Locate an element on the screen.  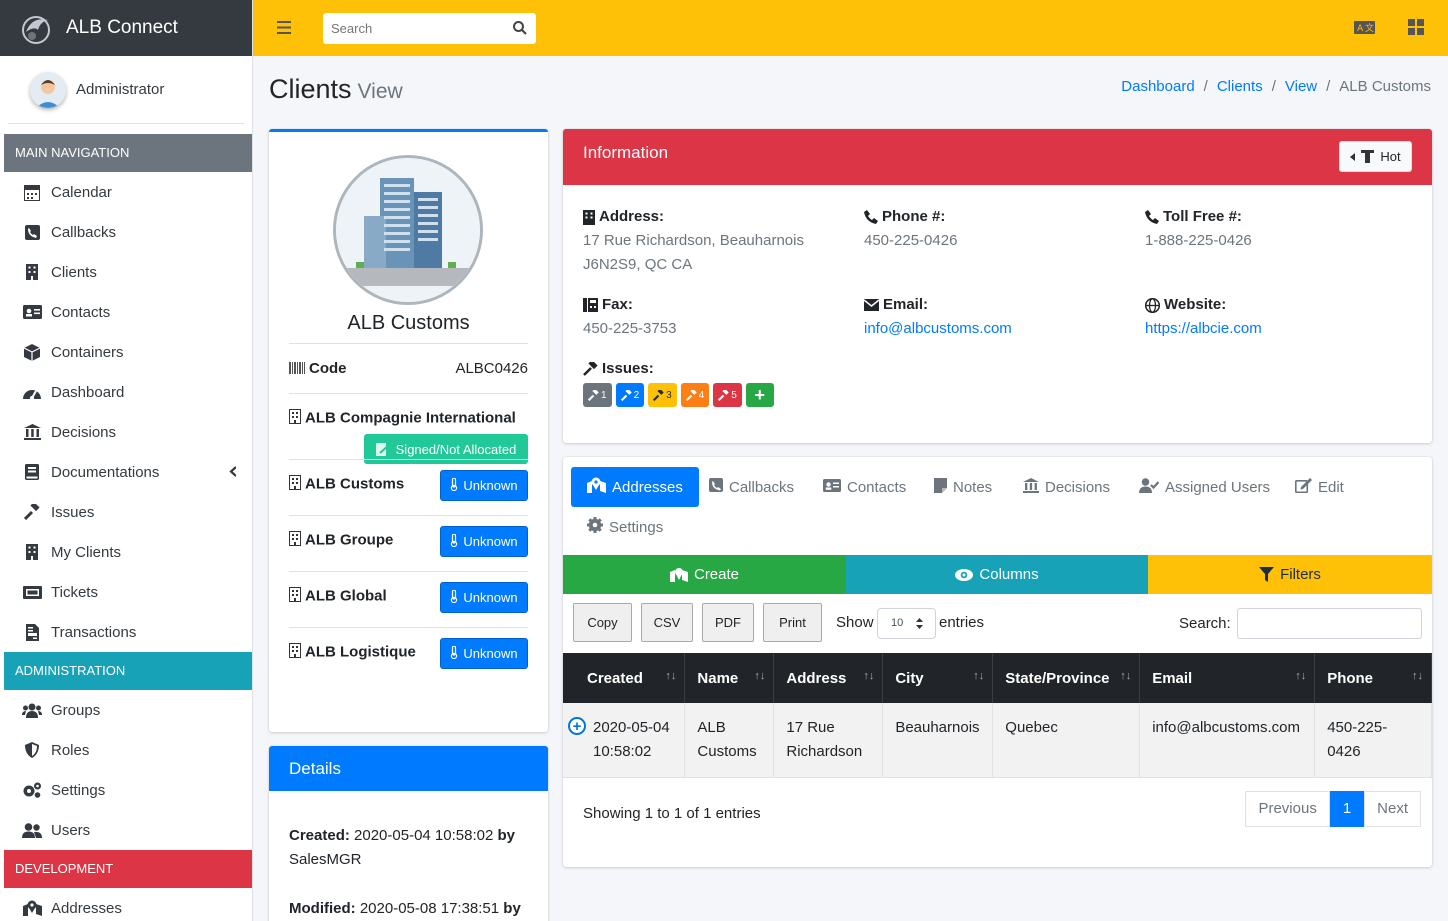
tab-label: Contacts is located at coordinates (877, 487).